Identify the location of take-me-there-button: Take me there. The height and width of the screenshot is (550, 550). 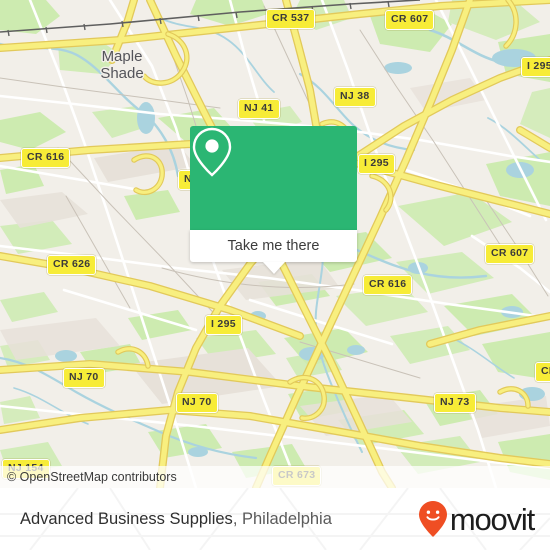
(273, 246).